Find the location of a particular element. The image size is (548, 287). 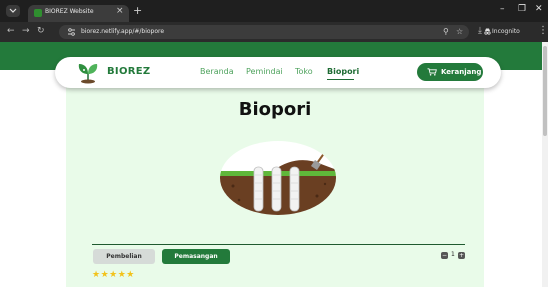

nav-link-pemindai: Pemindai is located at coordinates (264, 71).